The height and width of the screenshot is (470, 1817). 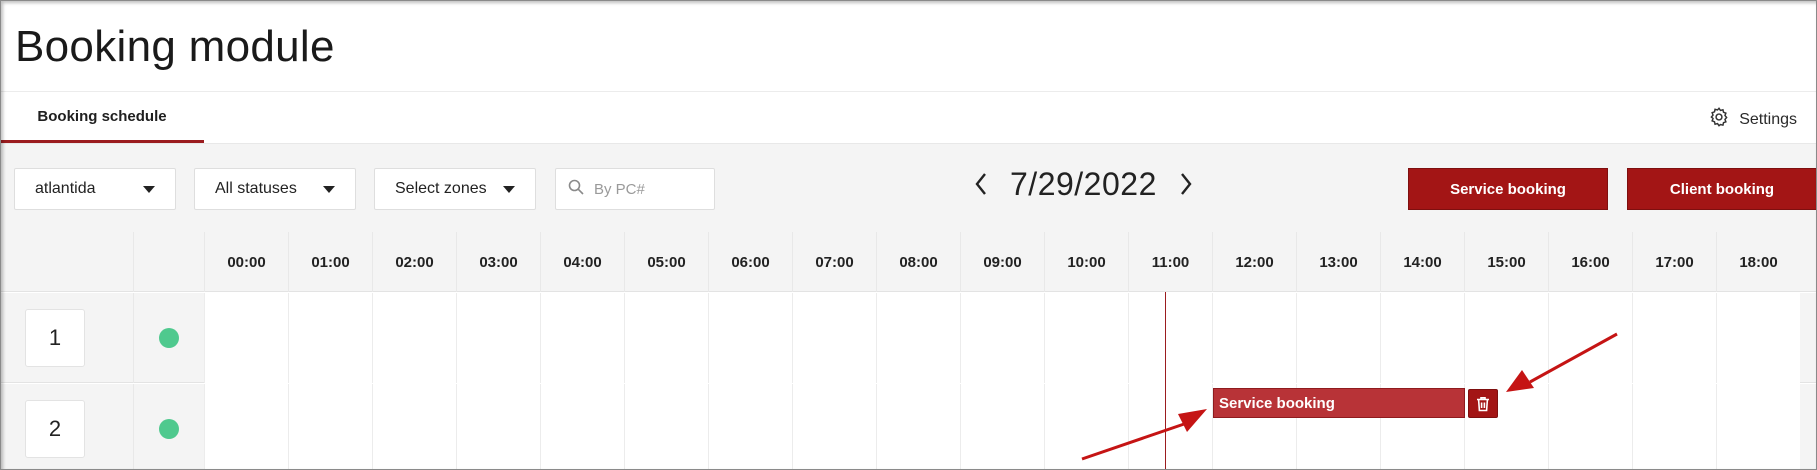 I want to click on status-column-header, so click(x=168, y=262).